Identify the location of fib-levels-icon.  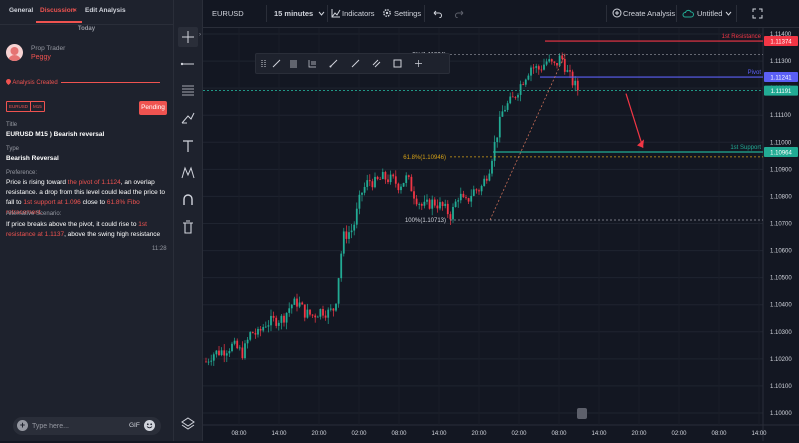
(293, 63).